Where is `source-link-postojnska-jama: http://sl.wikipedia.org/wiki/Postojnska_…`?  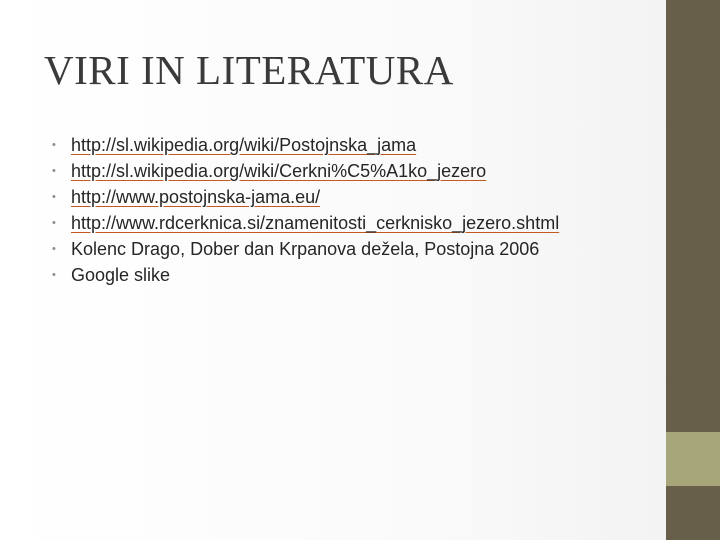 source-link-postojnska-jama: http://sl.wikipedia.org/wiki/Postojnska_… is located at coordinates (243, 145).